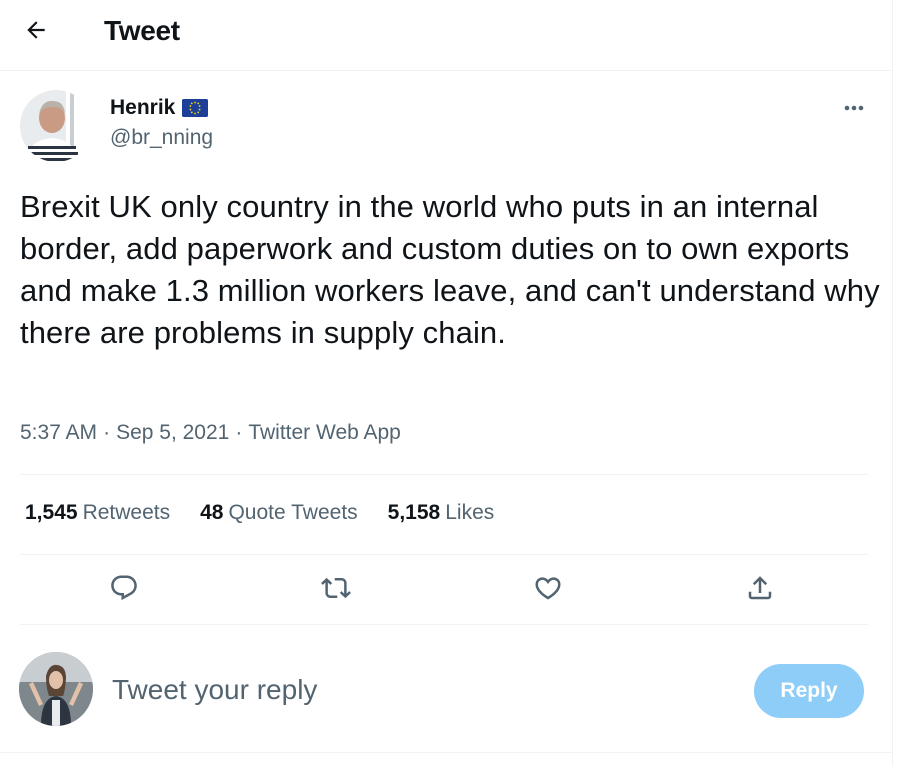 The width and height of the screenshot is (914, 766). I want to click on retweets-label: Retweets, so click(126, 512).